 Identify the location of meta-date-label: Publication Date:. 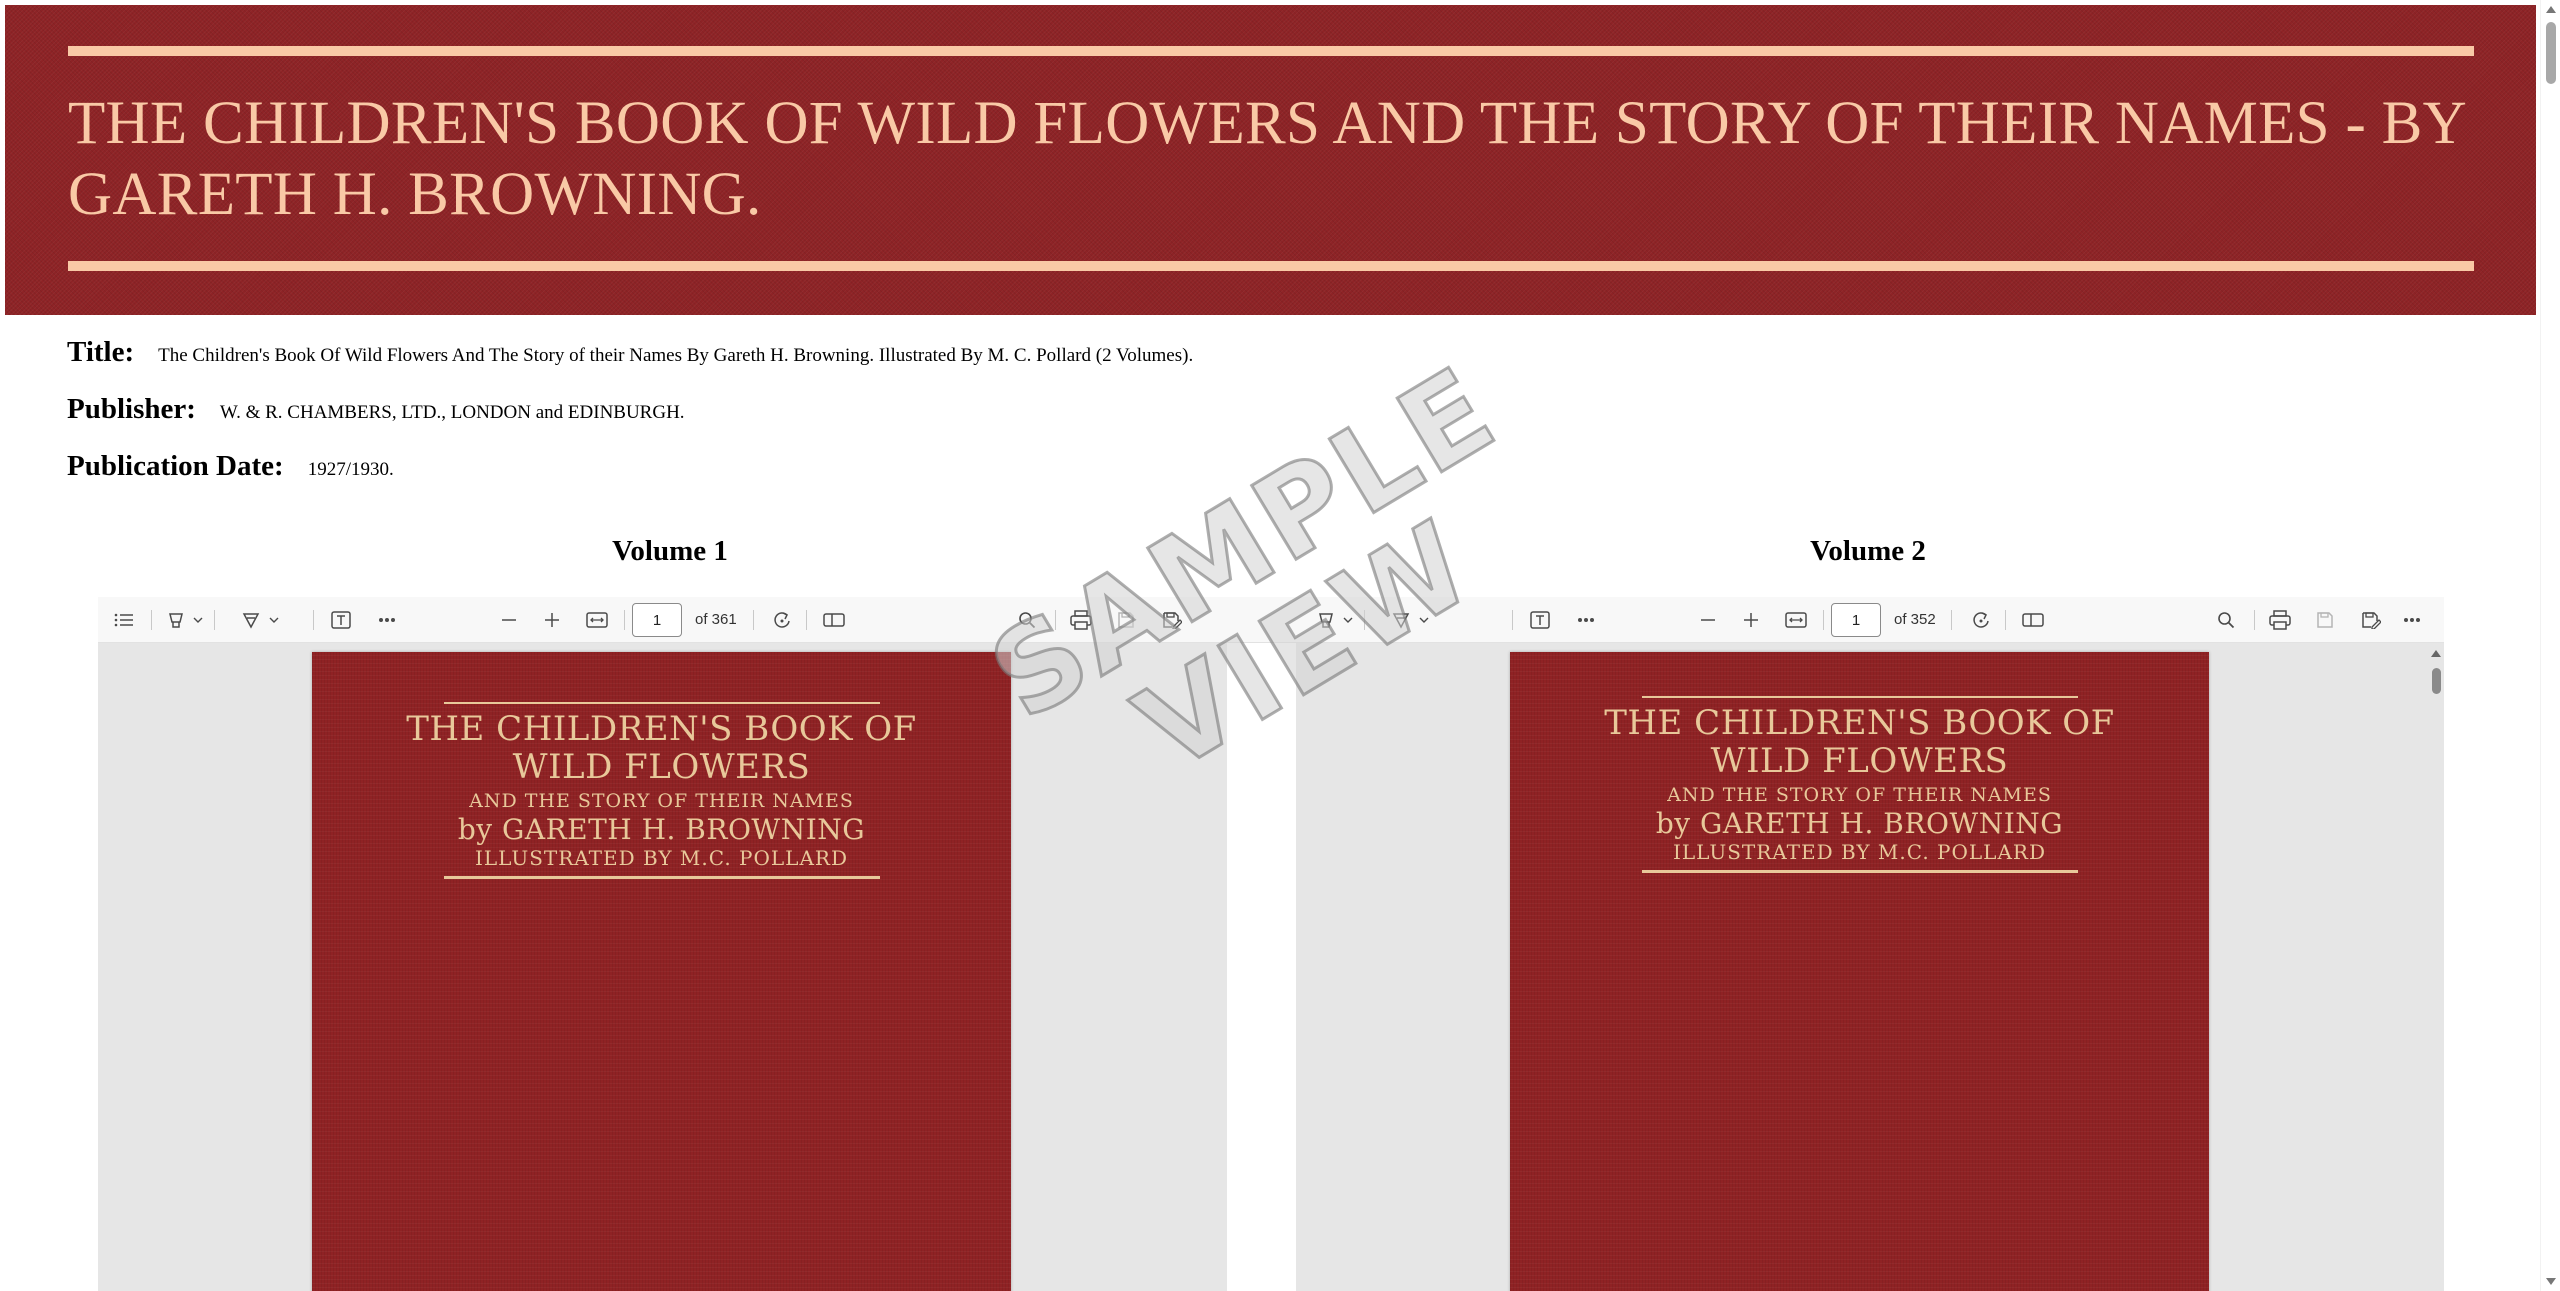
(175, 466).